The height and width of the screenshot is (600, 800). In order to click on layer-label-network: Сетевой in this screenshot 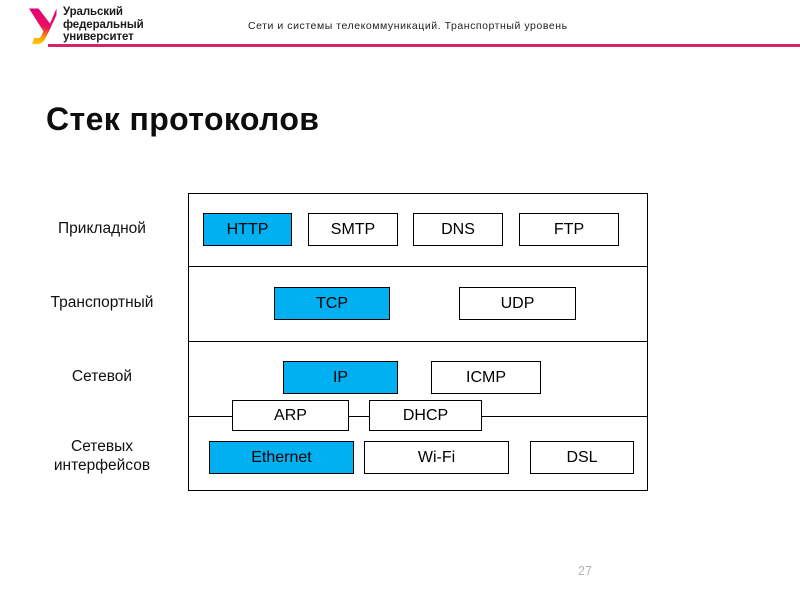, I will do `click(102, 376)`.